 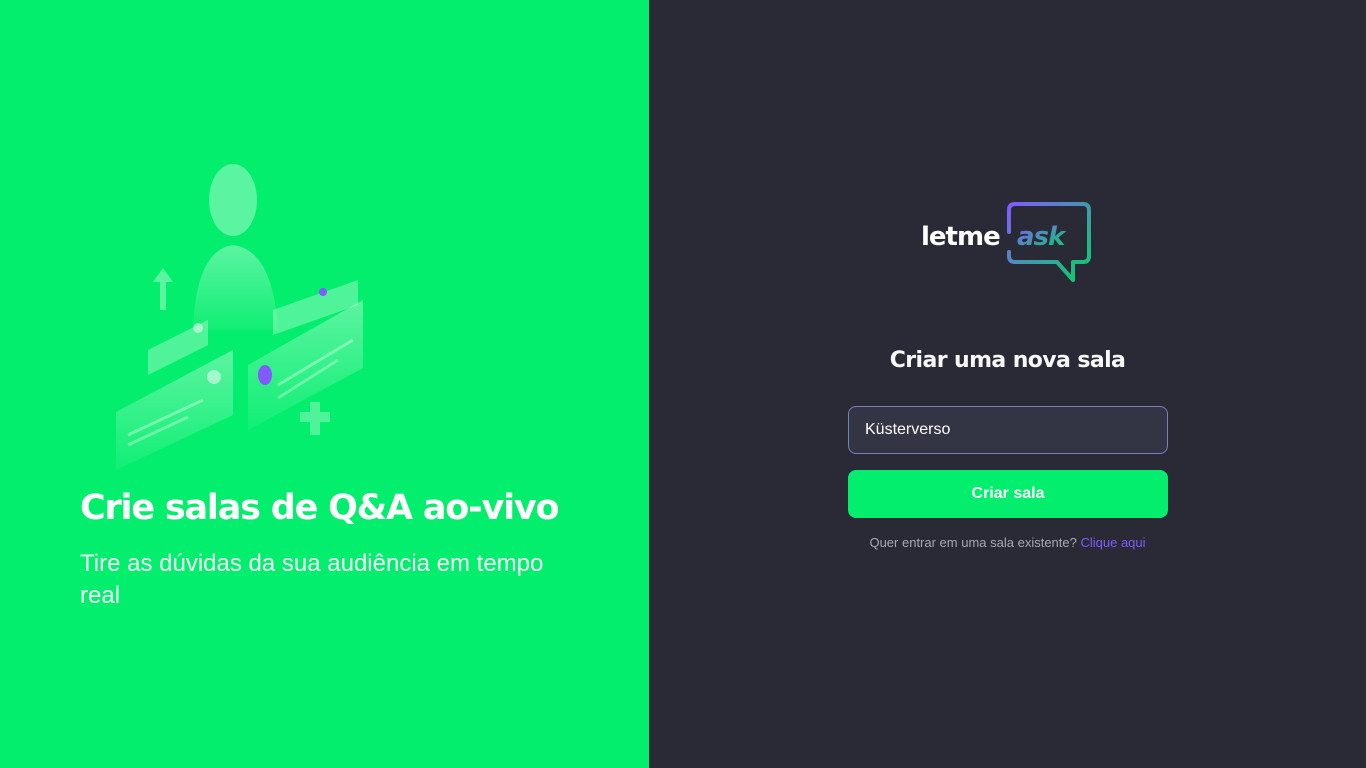 What do you see at coordinates (235, 287) in the screenshot?
I see `person-body` at bounding box center [235, 287].